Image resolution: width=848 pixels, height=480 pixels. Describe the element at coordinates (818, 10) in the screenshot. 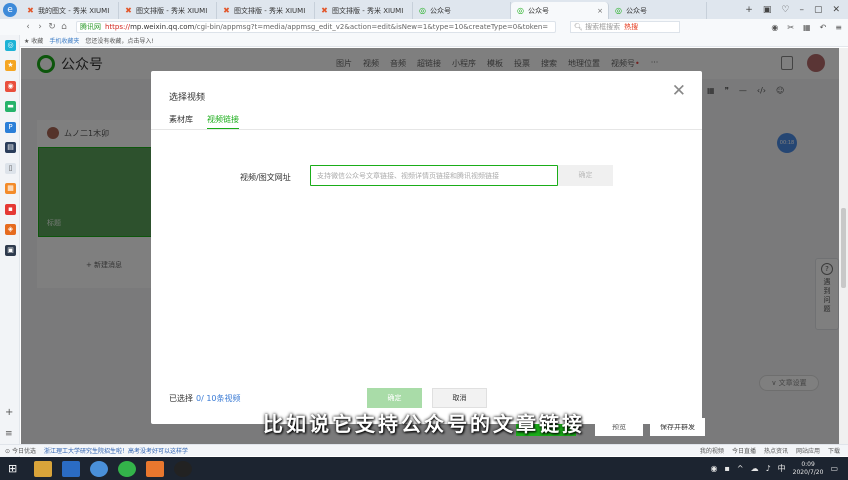

I see `maximize-icon: ▢` at that location.